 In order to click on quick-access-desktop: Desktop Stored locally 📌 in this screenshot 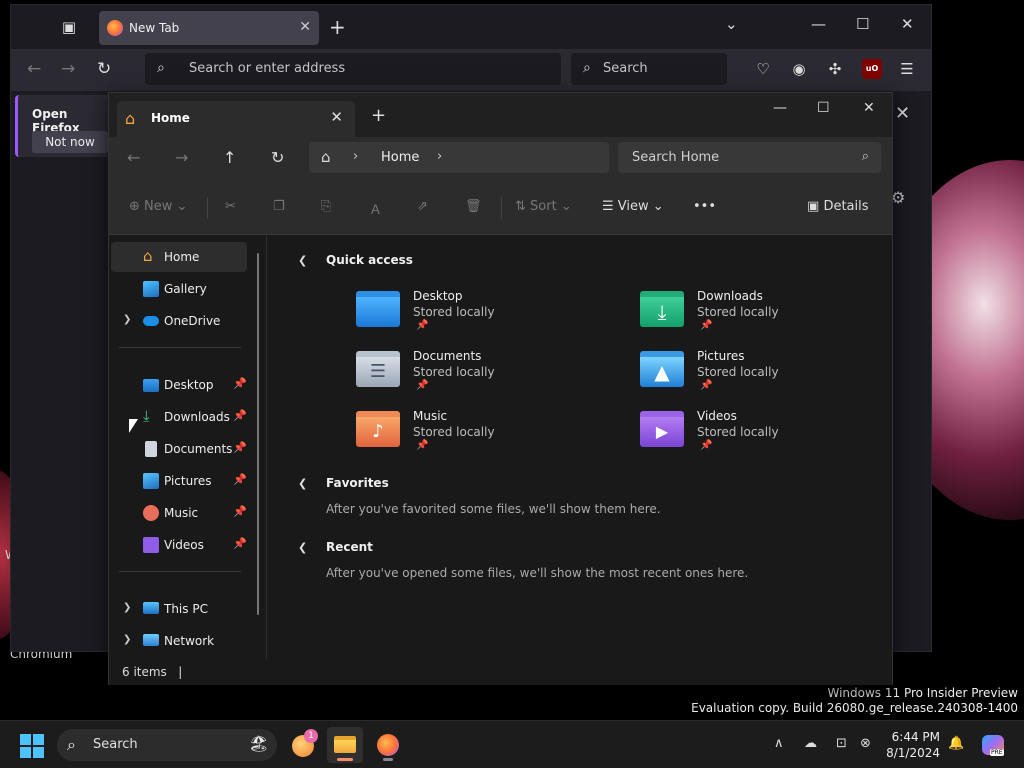, I will do `click(476, 315)`.